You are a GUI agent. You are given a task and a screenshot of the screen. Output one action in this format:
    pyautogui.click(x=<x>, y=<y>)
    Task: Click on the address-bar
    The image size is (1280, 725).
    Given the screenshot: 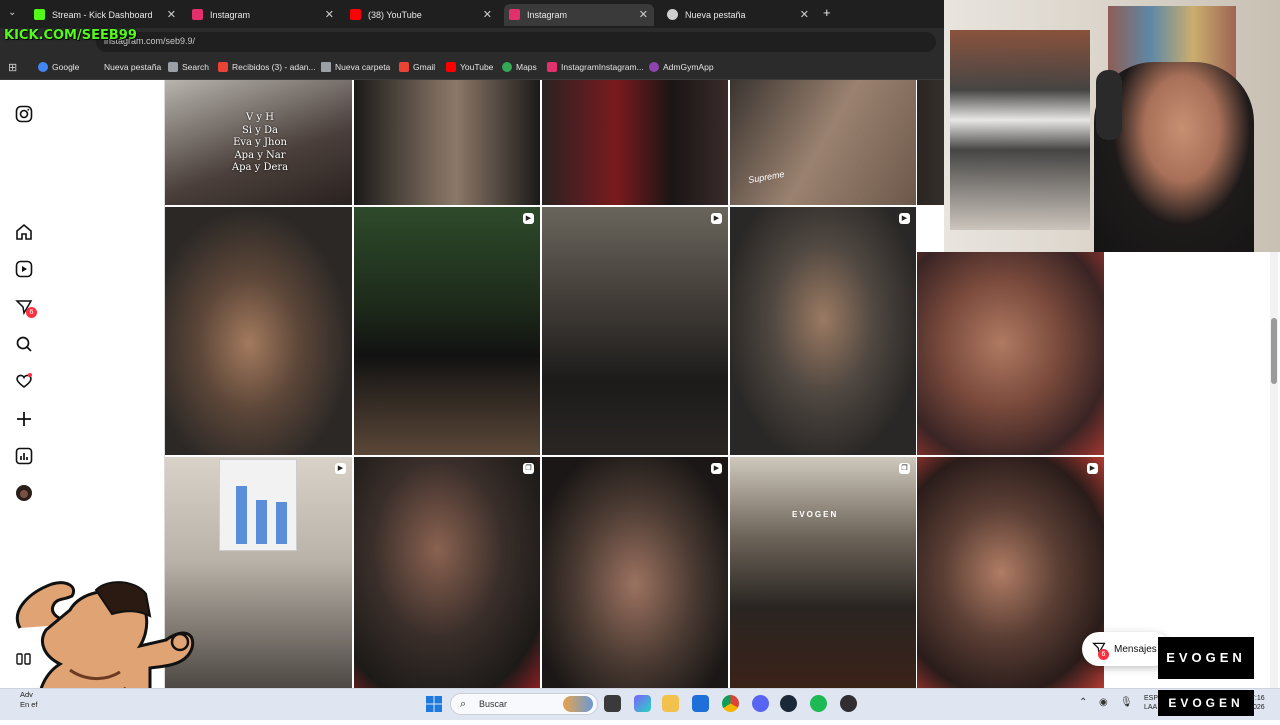 What is the action you would take?
    pyautogui.click(x=516, y=42)
    